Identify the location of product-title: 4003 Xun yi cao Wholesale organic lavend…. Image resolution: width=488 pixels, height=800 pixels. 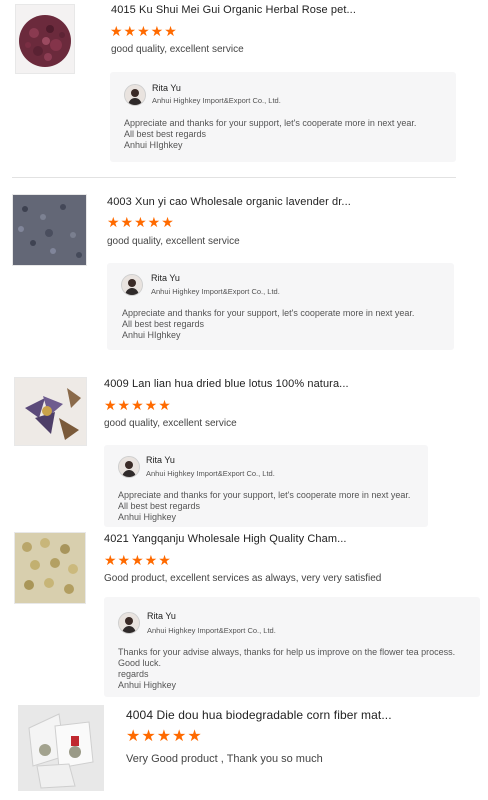
(229, 202).